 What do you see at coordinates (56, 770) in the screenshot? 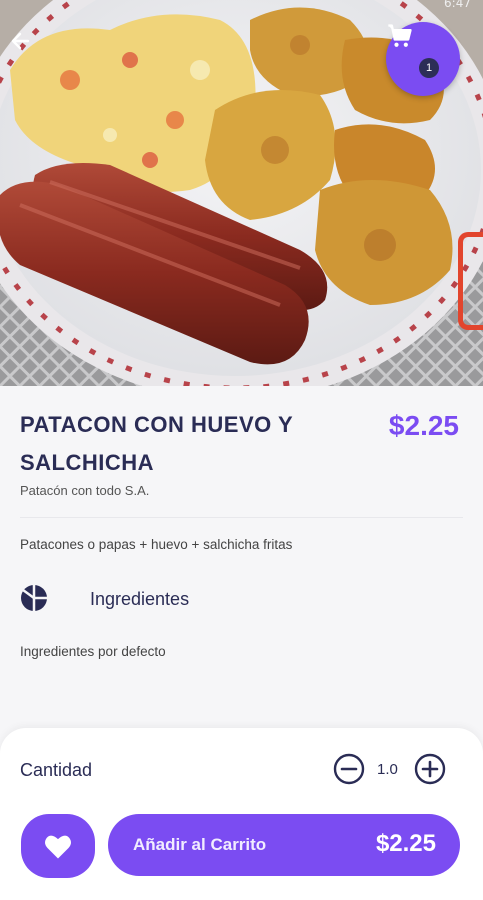
I see `quantity-label: Cantidad` at bounding box center [56, 770].